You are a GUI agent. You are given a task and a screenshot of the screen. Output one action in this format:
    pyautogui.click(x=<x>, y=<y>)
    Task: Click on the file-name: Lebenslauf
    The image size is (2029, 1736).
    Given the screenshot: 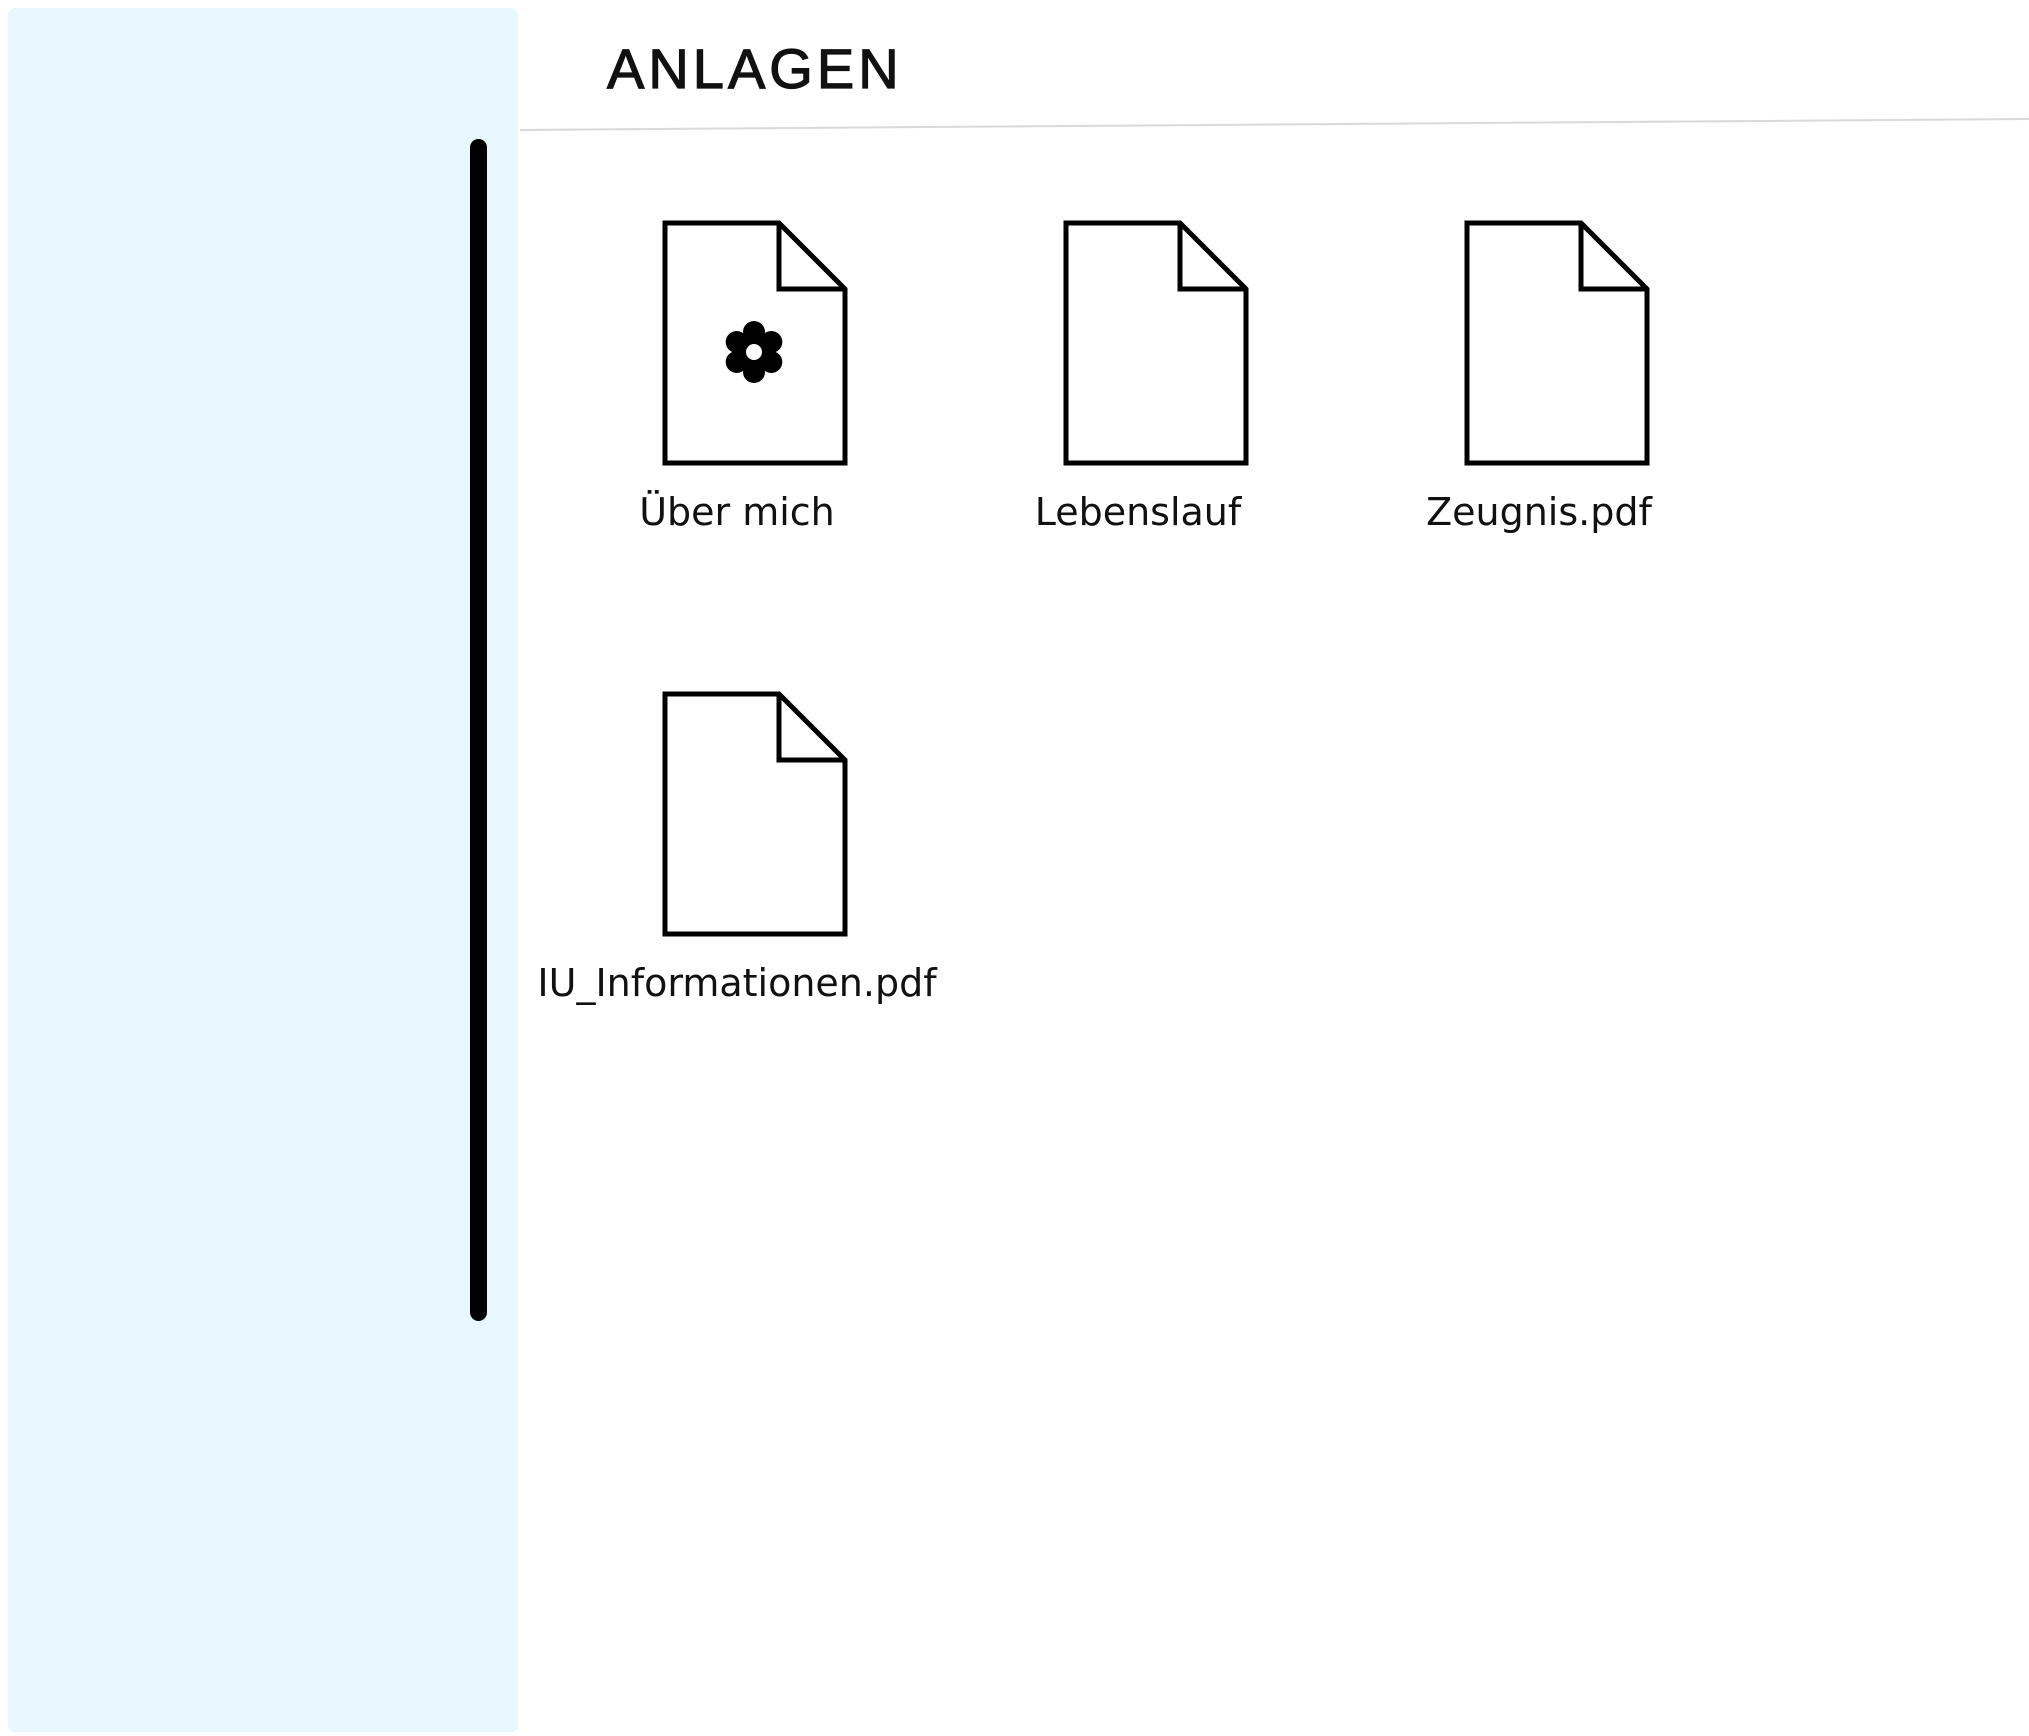 What is the action you would take?
    pyautogui.click(x=1138, y=512)
    